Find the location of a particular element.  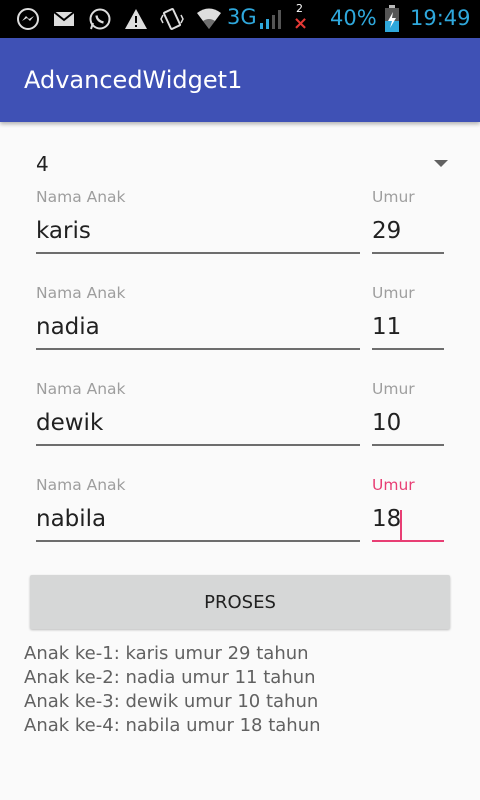

battery-percent: 40% is located at coordinates (353, 18).